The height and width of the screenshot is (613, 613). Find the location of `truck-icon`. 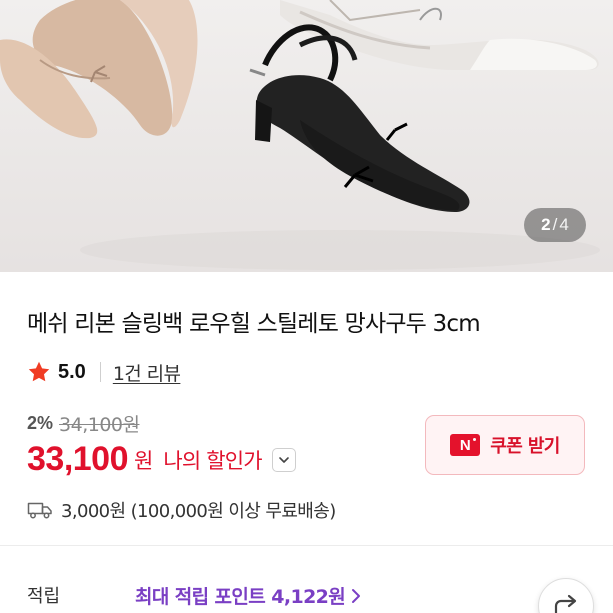

truck-icon is located at coordinates (39, 510).